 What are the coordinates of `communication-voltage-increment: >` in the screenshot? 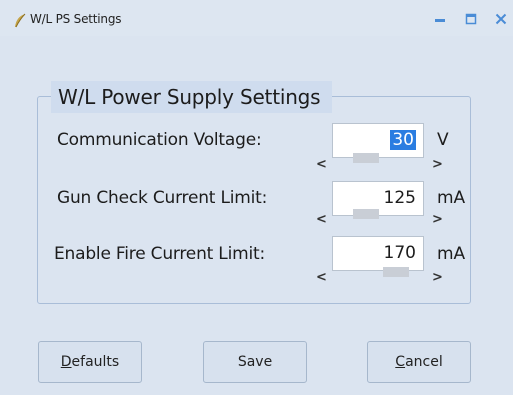 It's located at (437, 164).